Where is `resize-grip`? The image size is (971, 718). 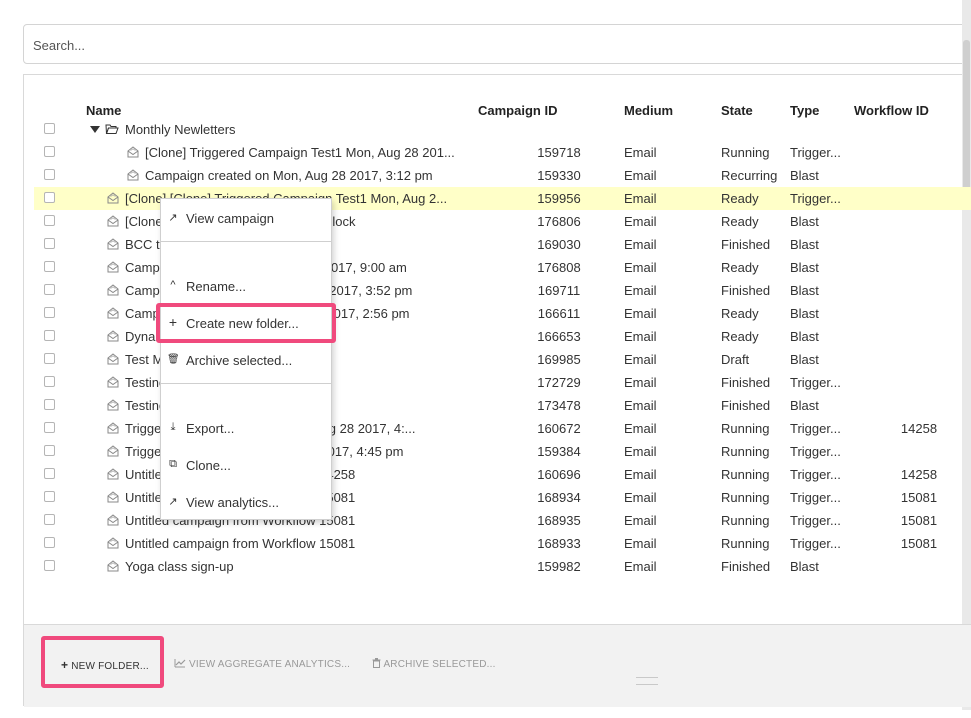
resize-grip is located at coordinates (647, 681).